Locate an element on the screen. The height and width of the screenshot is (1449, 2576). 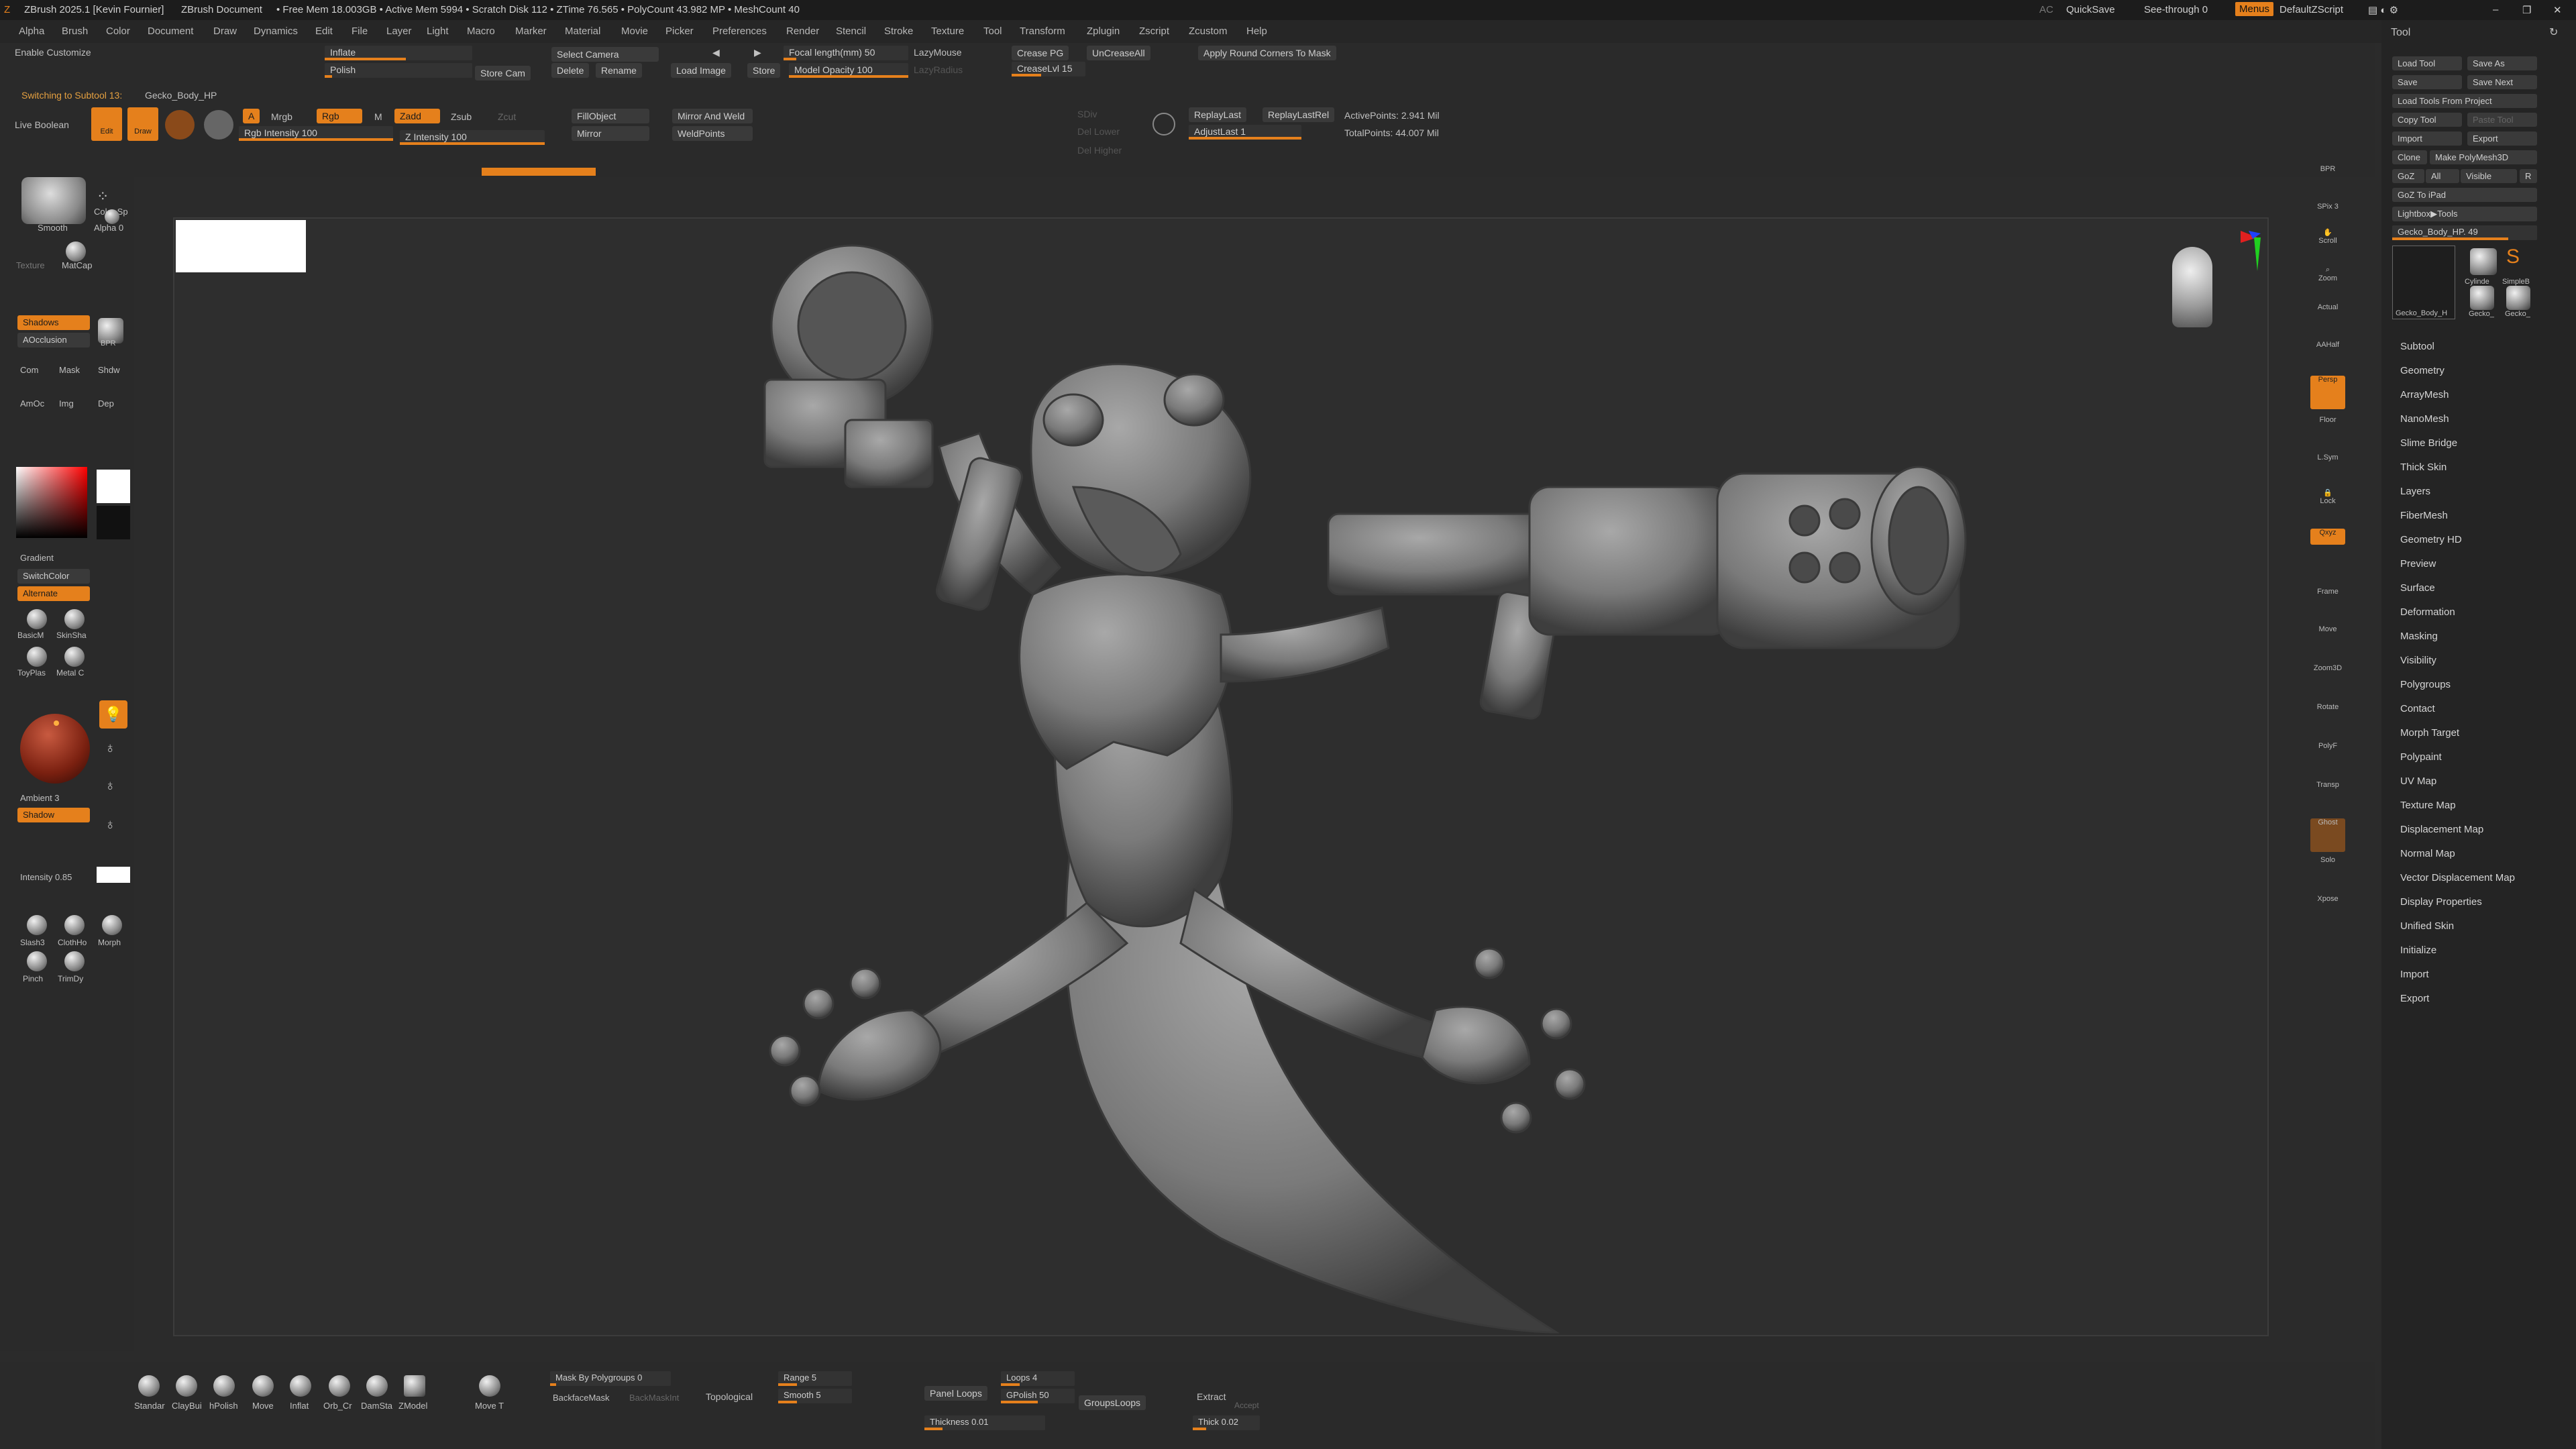
light-bulb-2-icon: ♁ is located at coordinates (110, 748).